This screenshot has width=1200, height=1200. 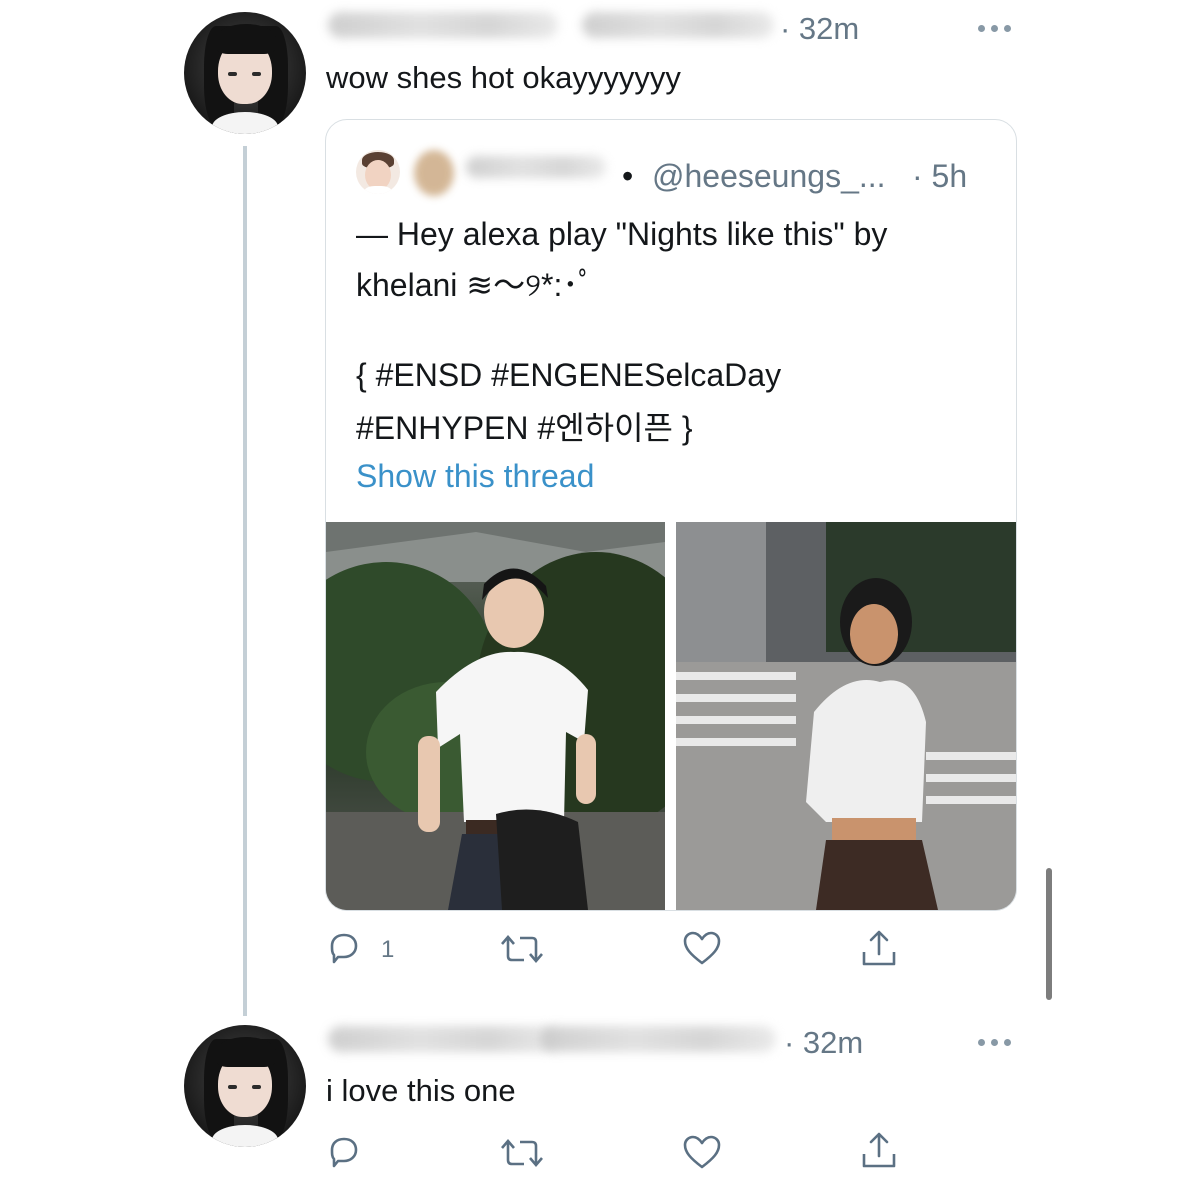 What do you see at coordinates (940, 176) in the screenshot?
I see `quoted-time: · 5h` at bounding box center [940, 176].